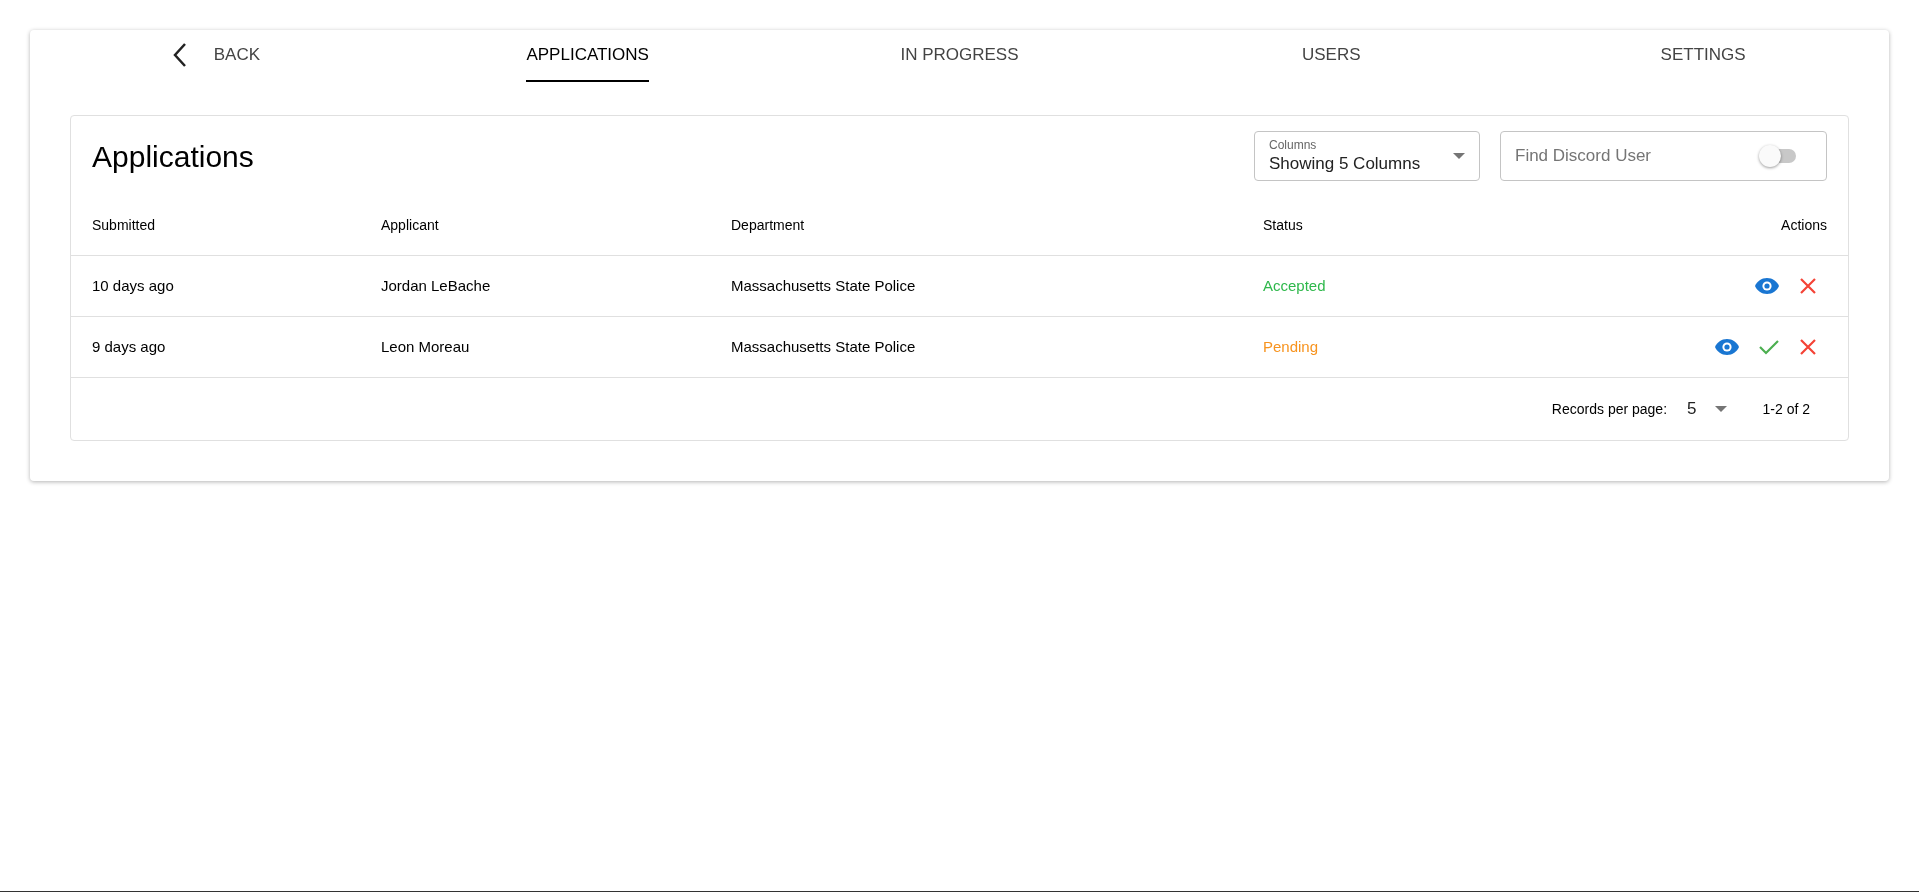 This screenshot has width=1919, height=892. I want to click on column-header: Department, so click(997, 225).